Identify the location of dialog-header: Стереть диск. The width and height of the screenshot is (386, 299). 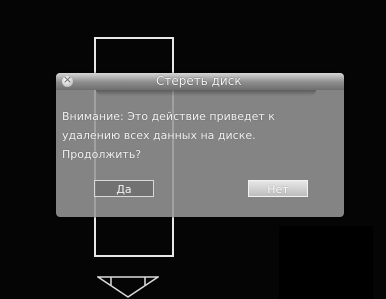
(200, 81).